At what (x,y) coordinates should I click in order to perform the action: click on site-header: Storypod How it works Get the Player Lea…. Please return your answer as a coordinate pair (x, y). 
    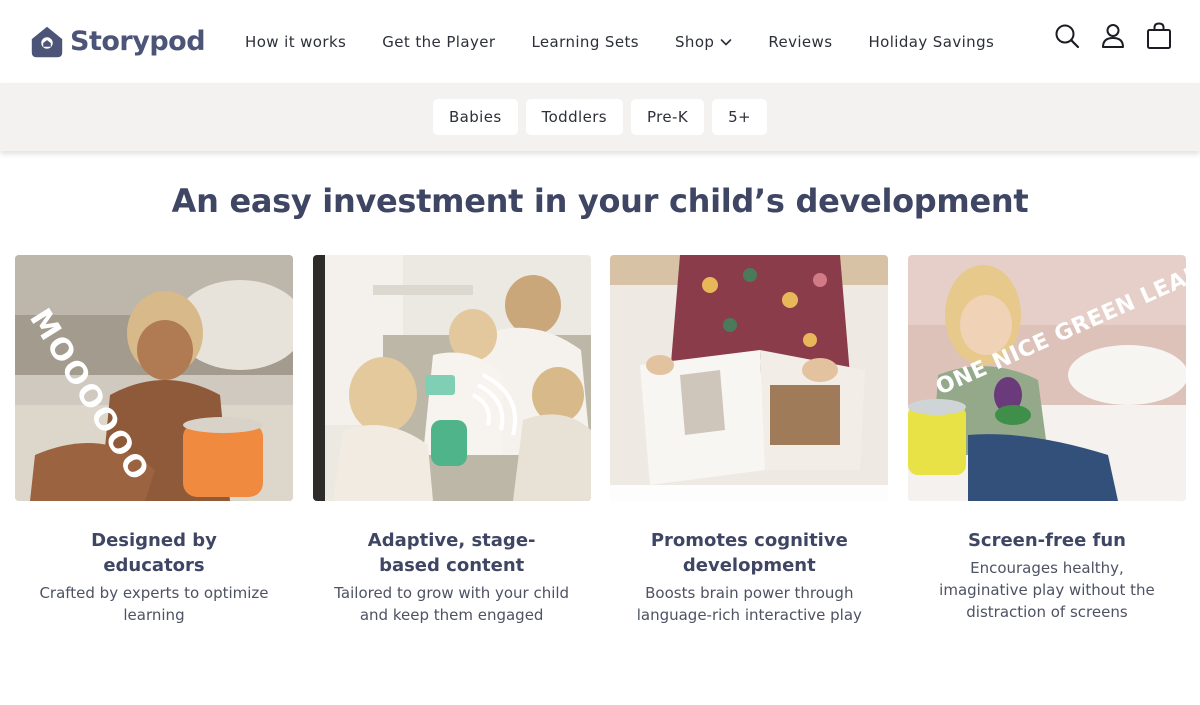
    Looking at the image, I should click on (600, 41).